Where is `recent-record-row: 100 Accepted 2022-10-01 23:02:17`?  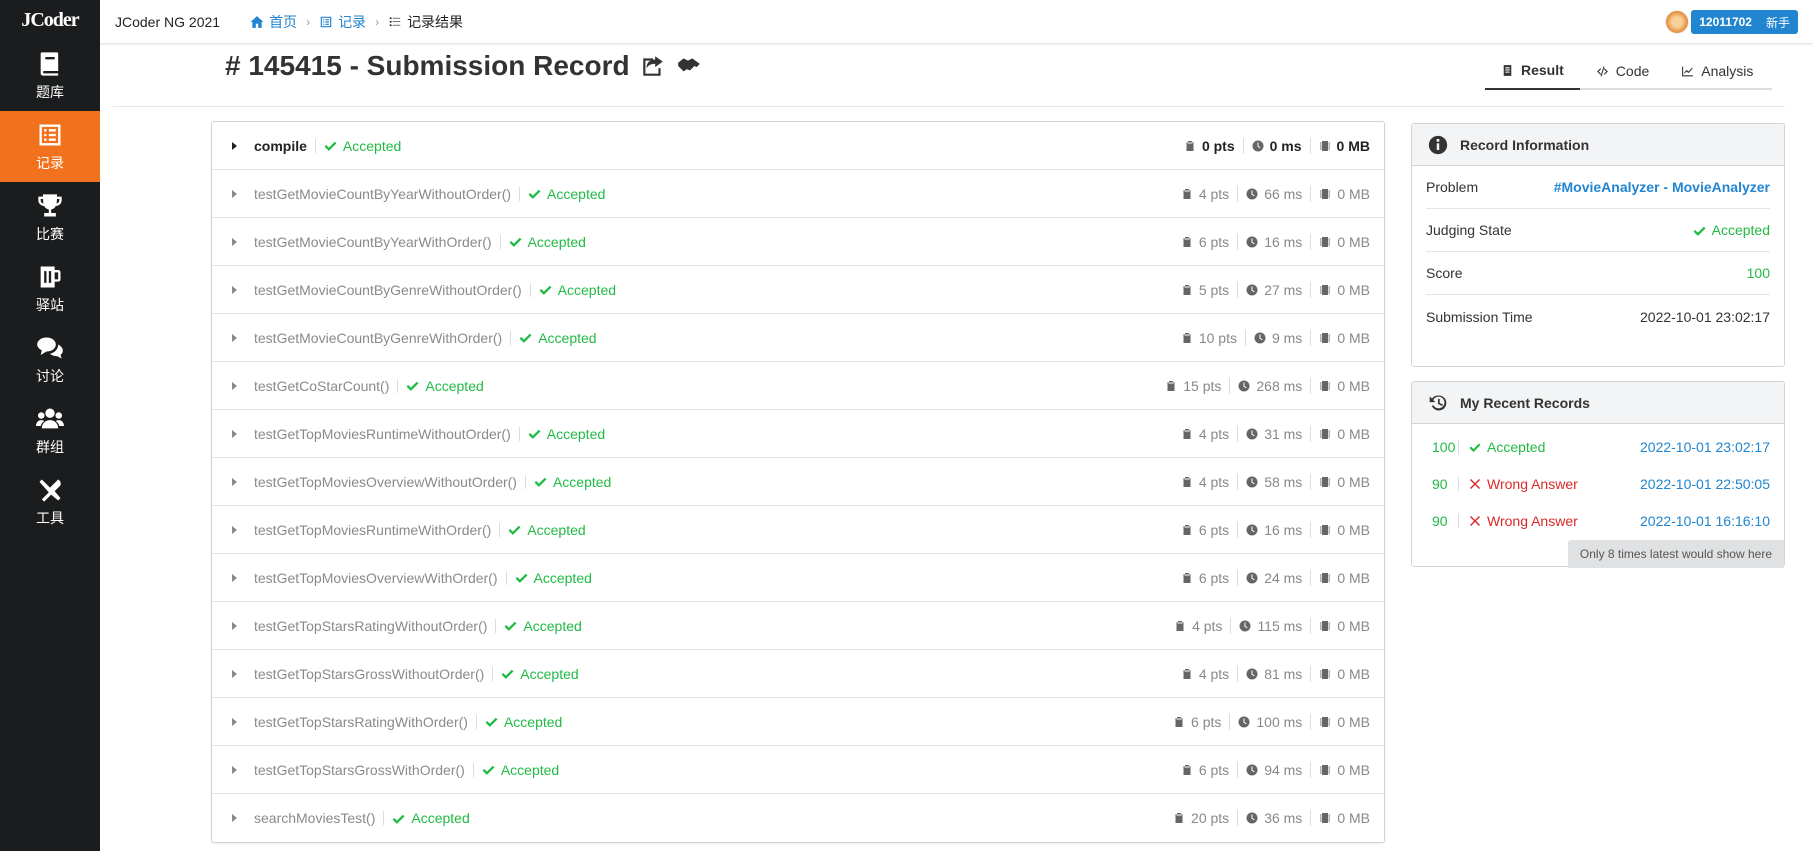
recent-record-row: 100 Accepted 2022-10-01 23:02:17 is located at coordinates (1598, 446).